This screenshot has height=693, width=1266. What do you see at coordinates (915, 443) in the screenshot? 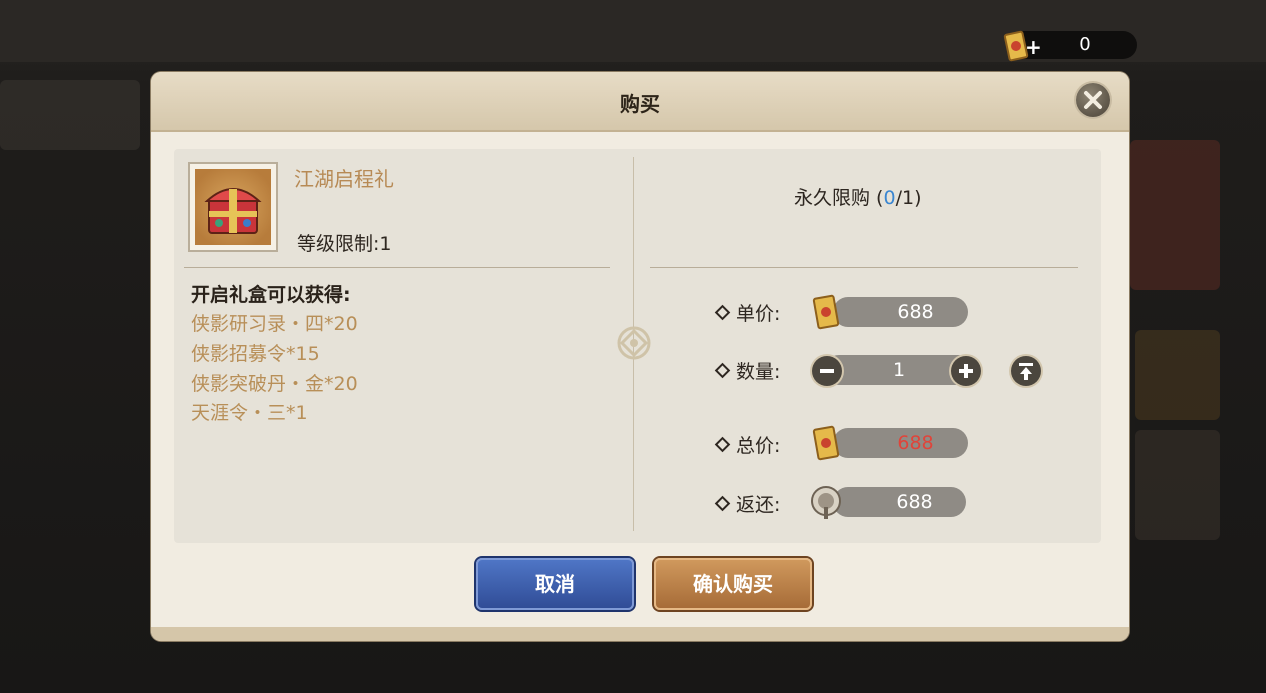
I see `total-price-value: 688` at bounding box center [915, 443].